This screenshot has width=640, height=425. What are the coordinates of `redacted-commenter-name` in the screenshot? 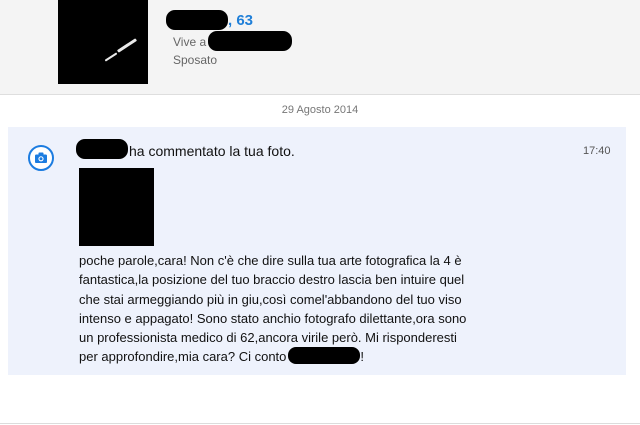 It's located at (102, 149).